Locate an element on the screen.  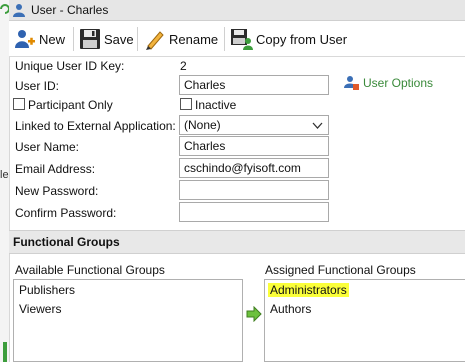
assigned-groups-list: Administrators Authors is located at coordinates (364, 320).